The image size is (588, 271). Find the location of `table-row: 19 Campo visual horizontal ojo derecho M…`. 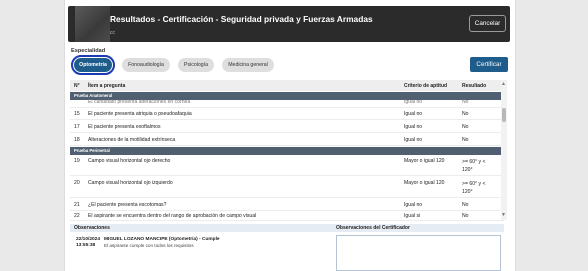

table-row: 19 Campo visual horizontal ojo derecho M… is located at coordinates (287, 165).